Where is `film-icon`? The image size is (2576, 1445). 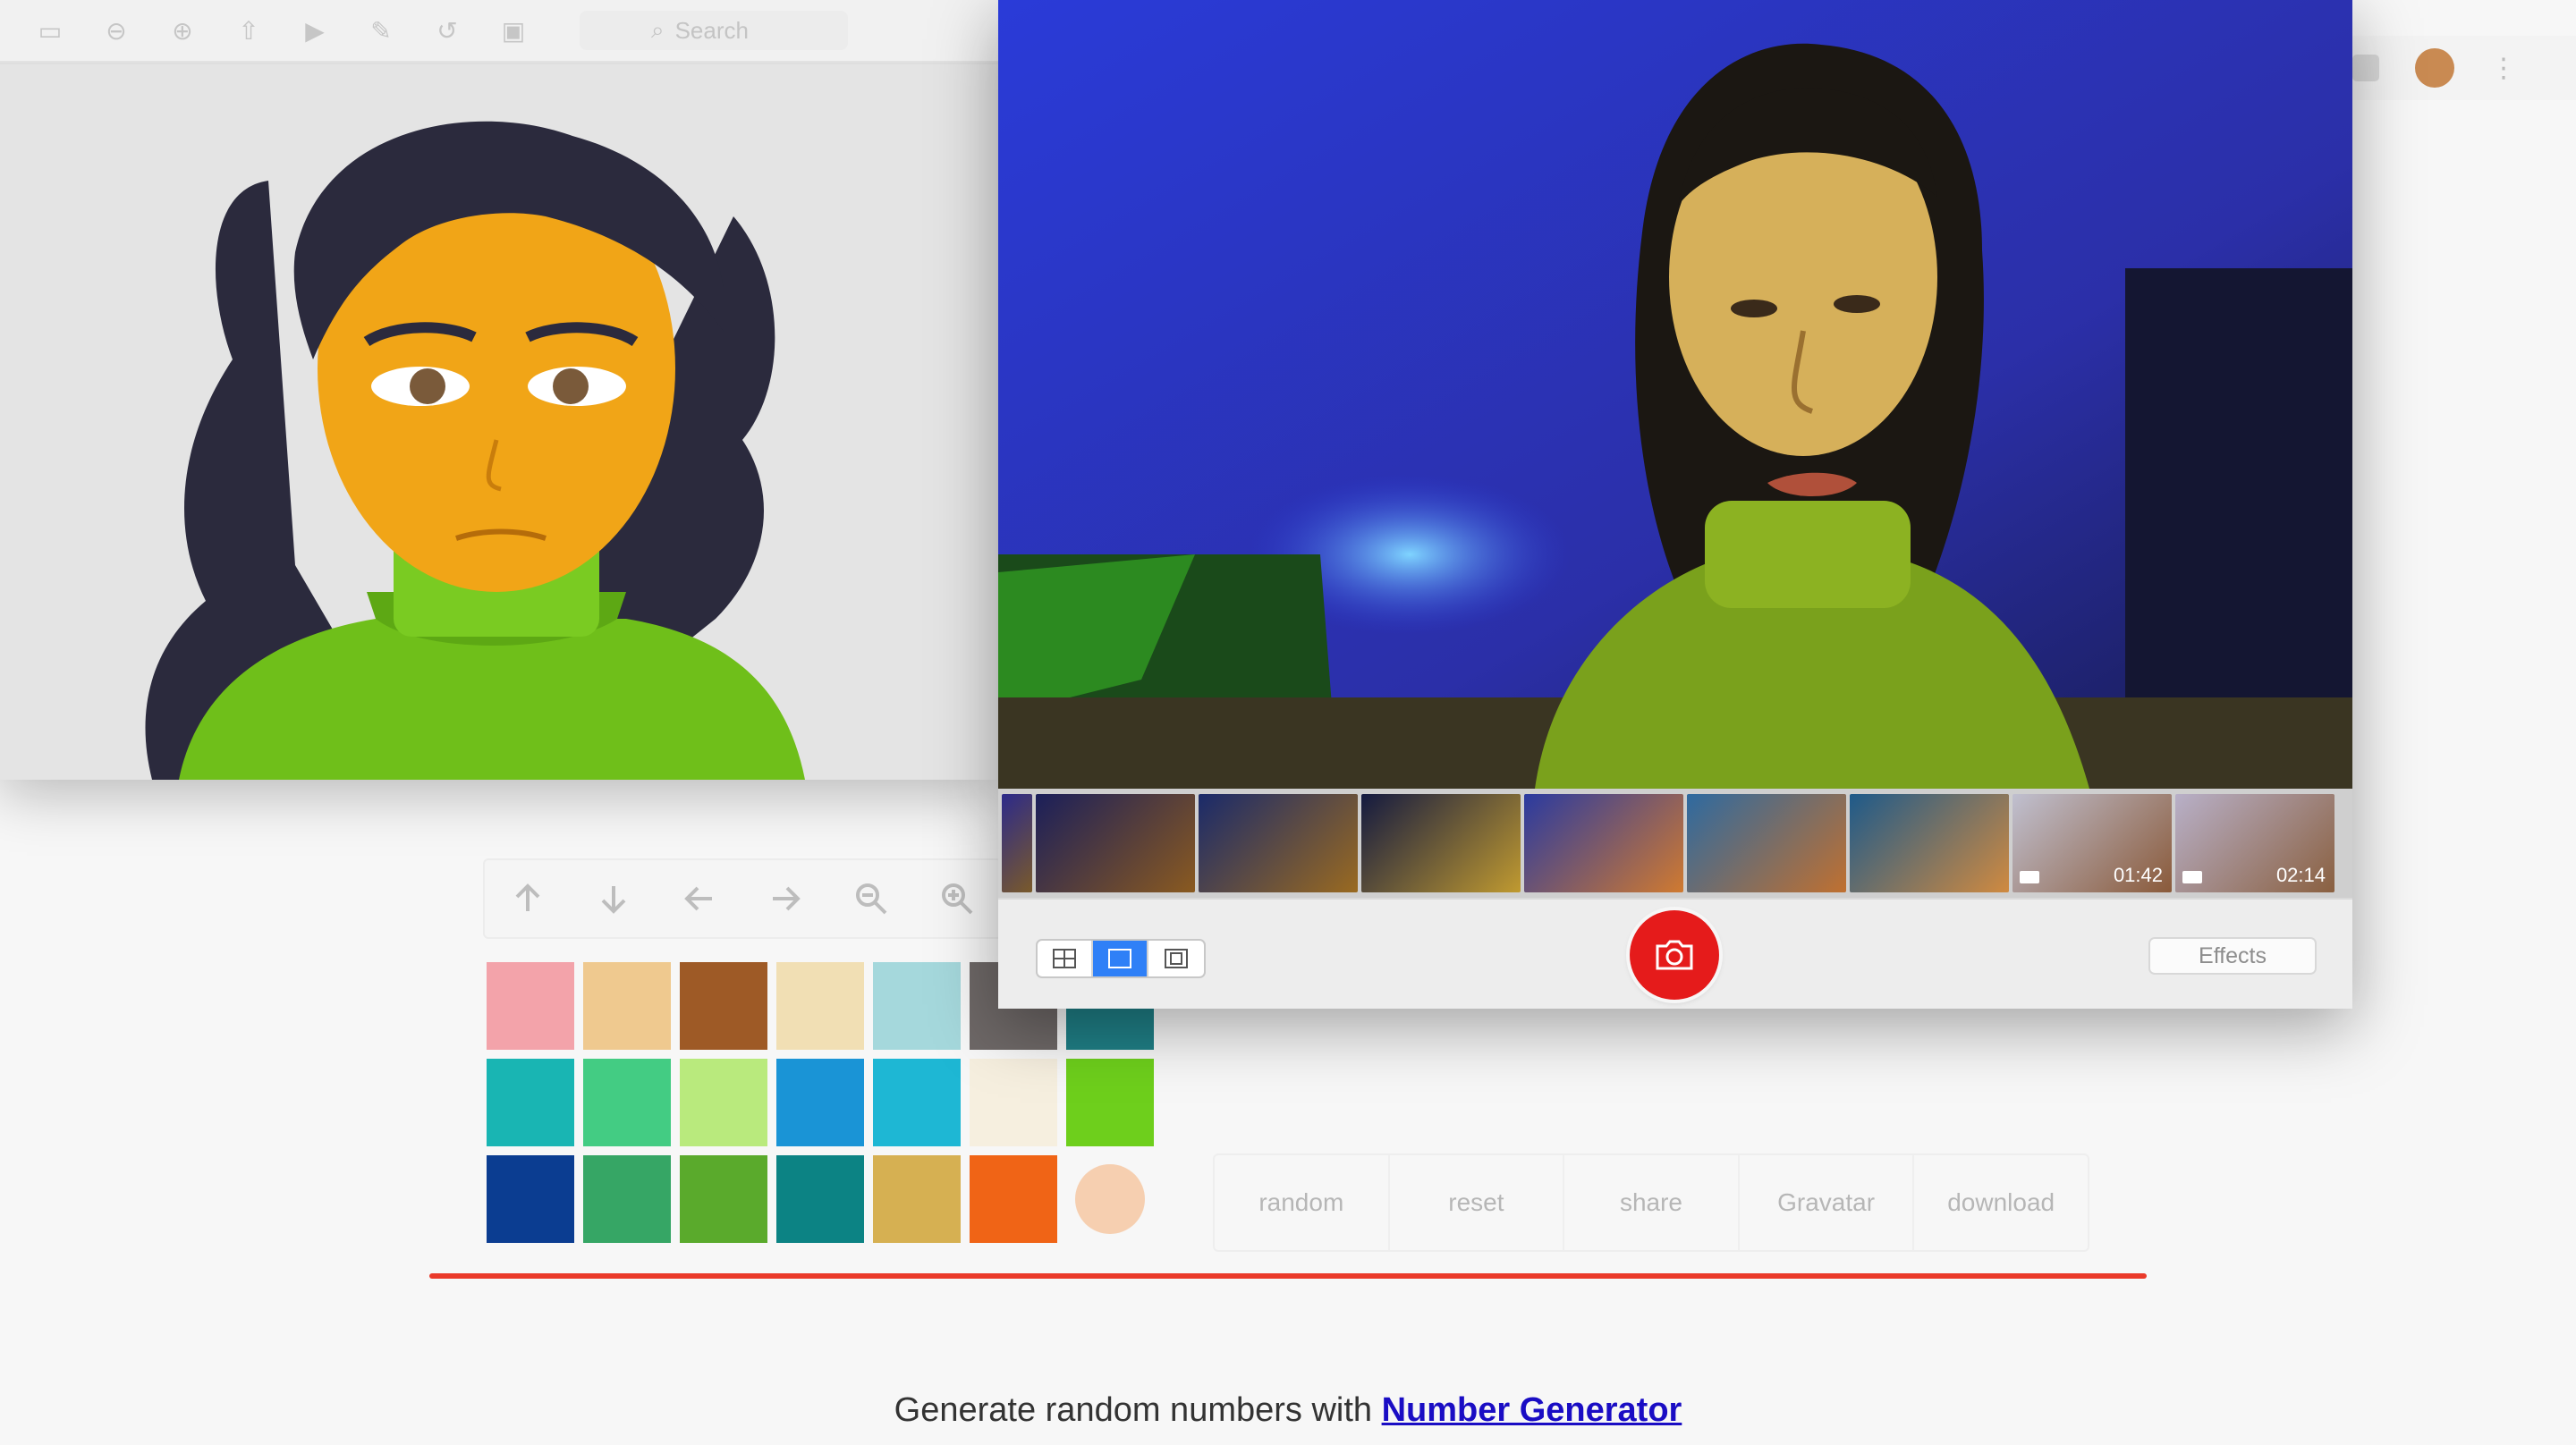 film-icon is located at coordinates (1176, 958).